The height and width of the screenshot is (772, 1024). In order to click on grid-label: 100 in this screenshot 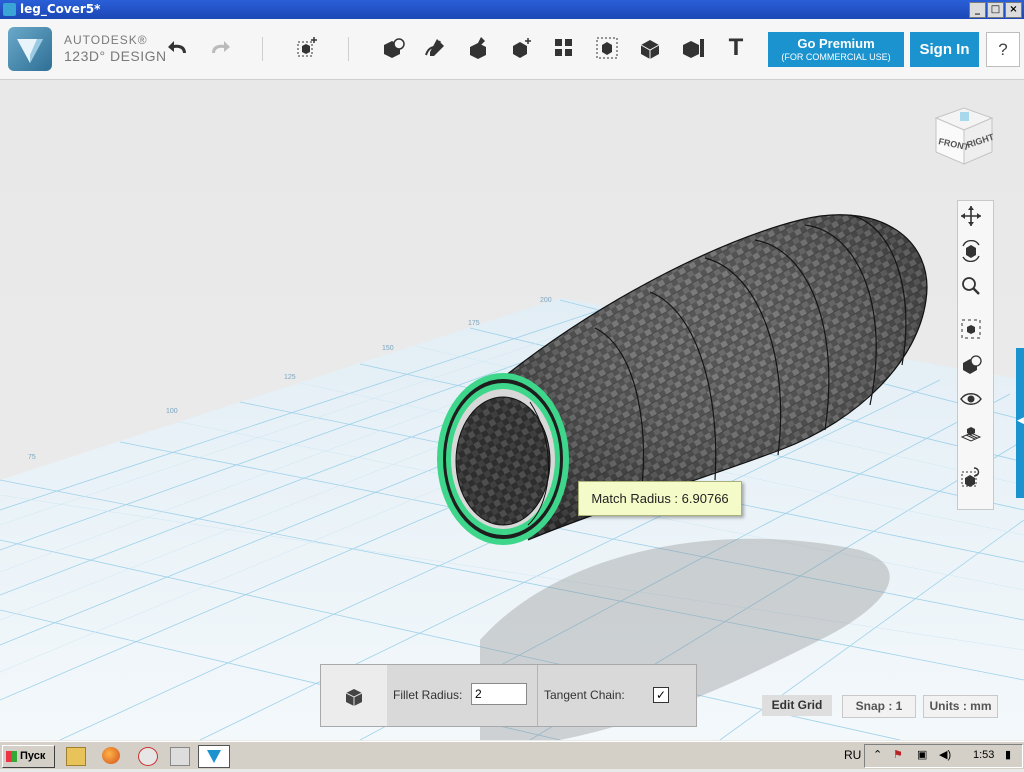, I will do `click(172, 411)`.